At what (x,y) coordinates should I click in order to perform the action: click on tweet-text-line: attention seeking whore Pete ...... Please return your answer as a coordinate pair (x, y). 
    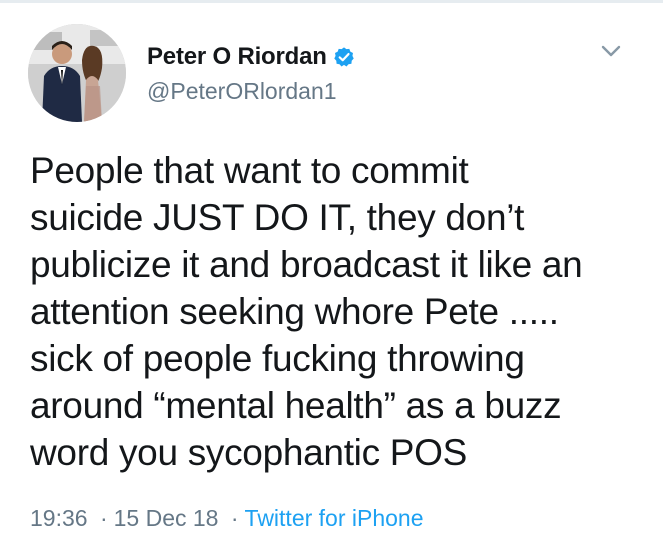
    Looking at the image, I should click on (294, 311).